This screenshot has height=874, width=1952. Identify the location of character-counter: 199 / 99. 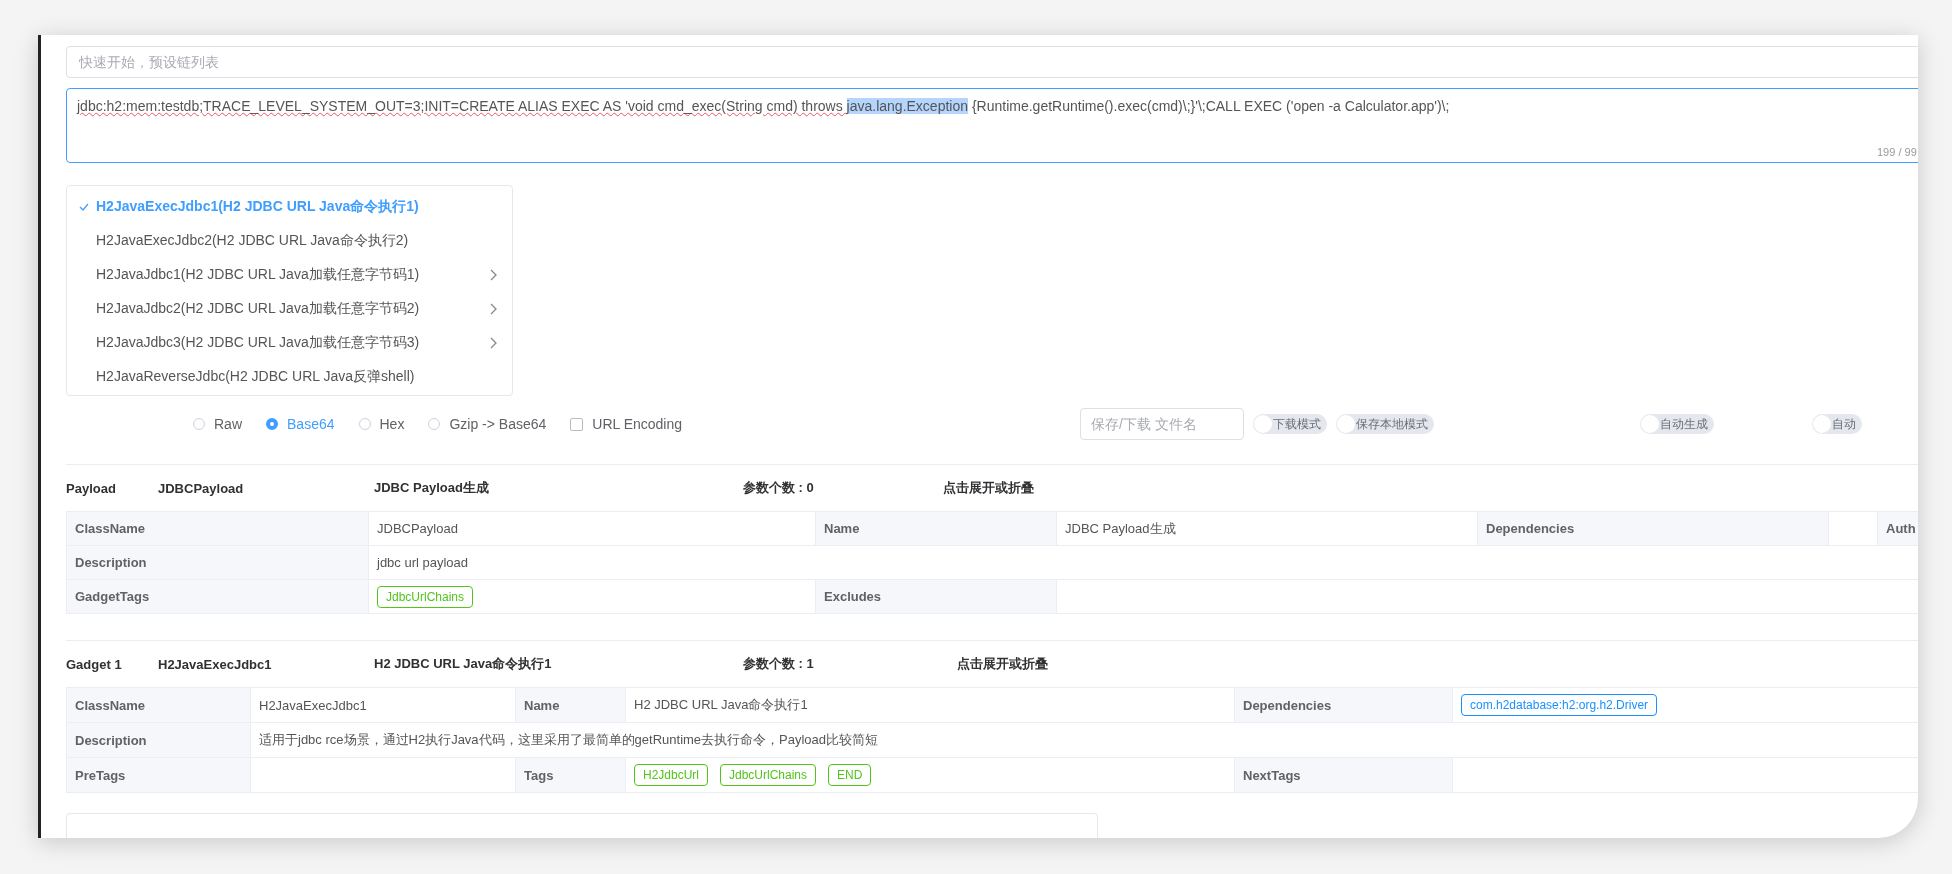
(1897, 152).